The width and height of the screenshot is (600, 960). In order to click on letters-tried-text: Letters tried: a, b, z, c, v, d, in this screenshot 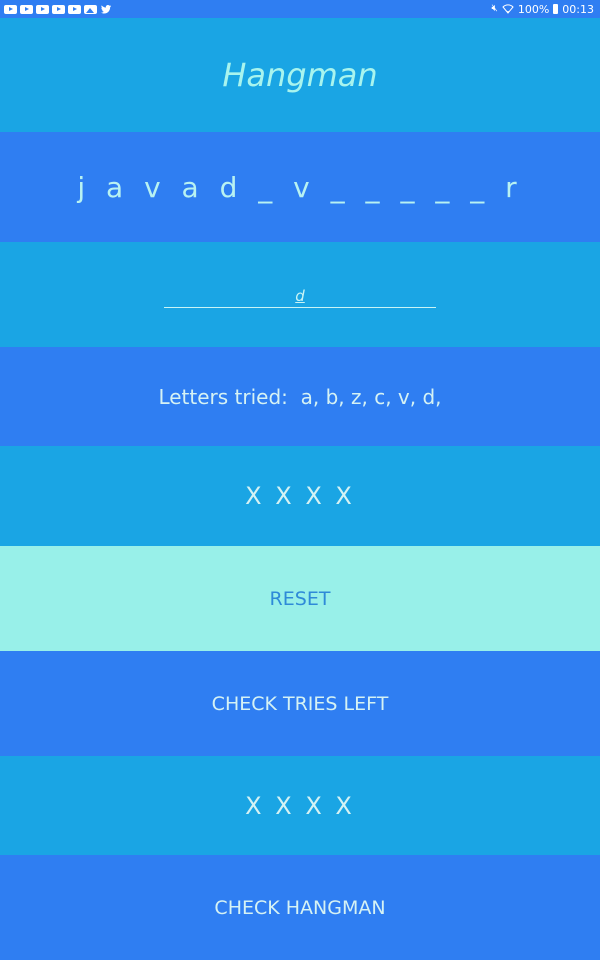, I will do `click(300, 396)`.